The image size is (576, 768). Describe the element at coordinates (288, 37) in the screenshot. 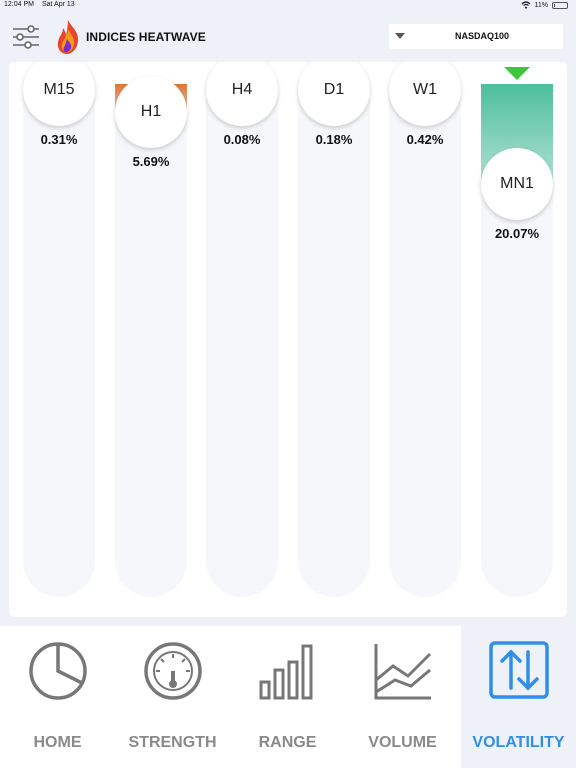

I see `app-header: INDICES HEATWAVE NASDAQ100` at that location.